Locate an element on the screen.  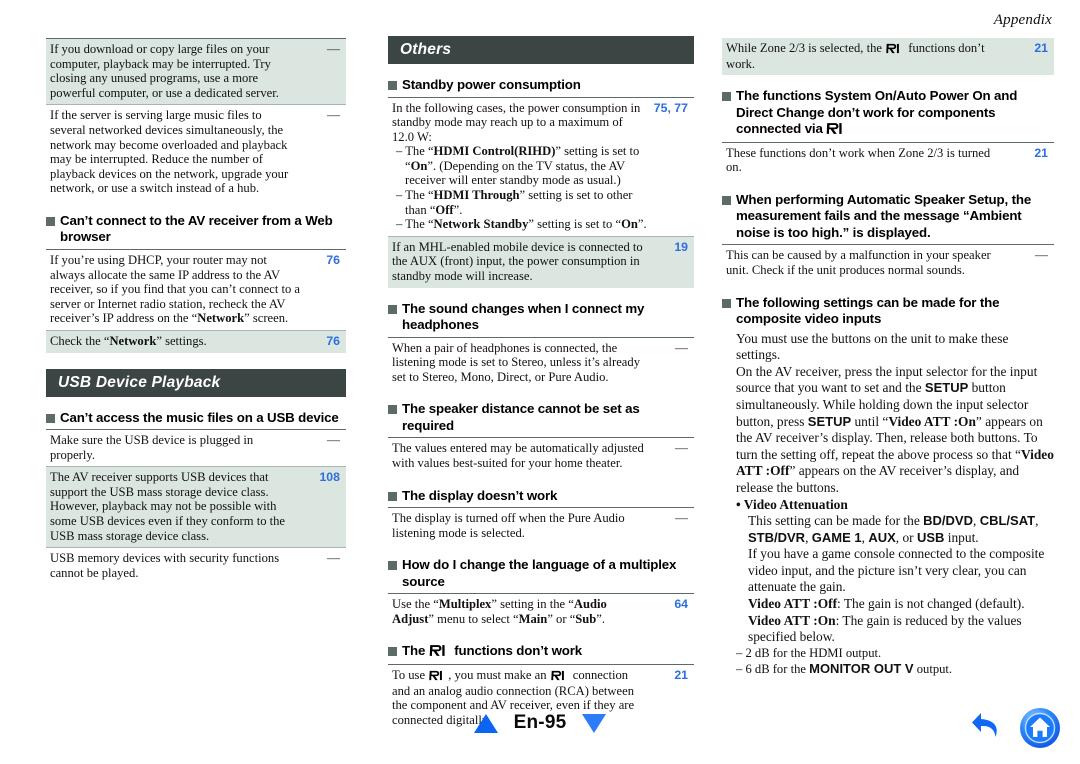
question-heading-label: Standby power consumption is located at coordinates (491, 84).